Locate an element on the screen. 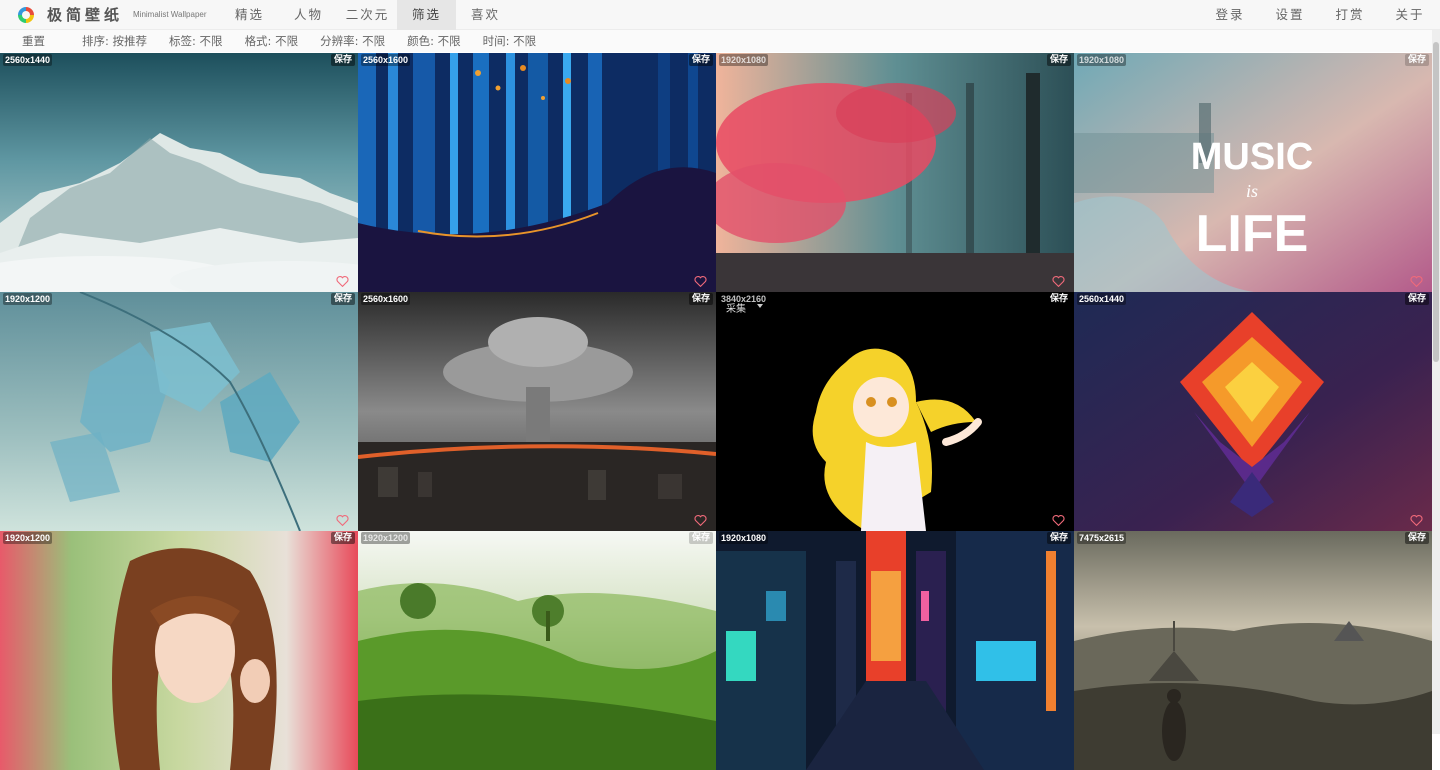 The image size is (1440, 770). forest-icon is located at coordinates (537, 172).